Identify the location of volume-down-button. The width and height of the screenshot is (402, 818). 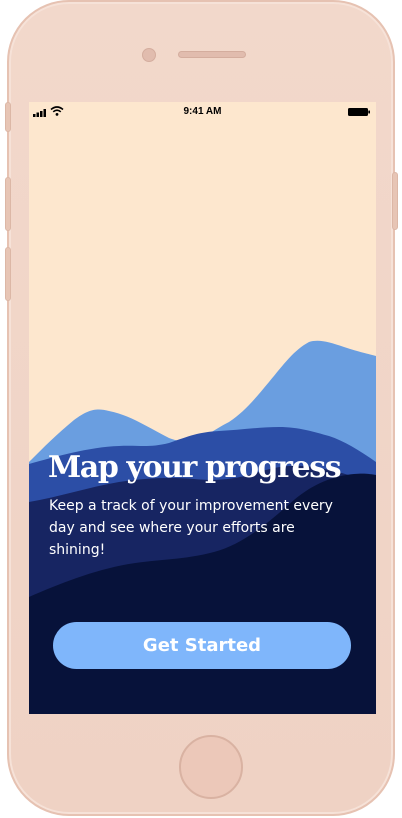
(8, 274).